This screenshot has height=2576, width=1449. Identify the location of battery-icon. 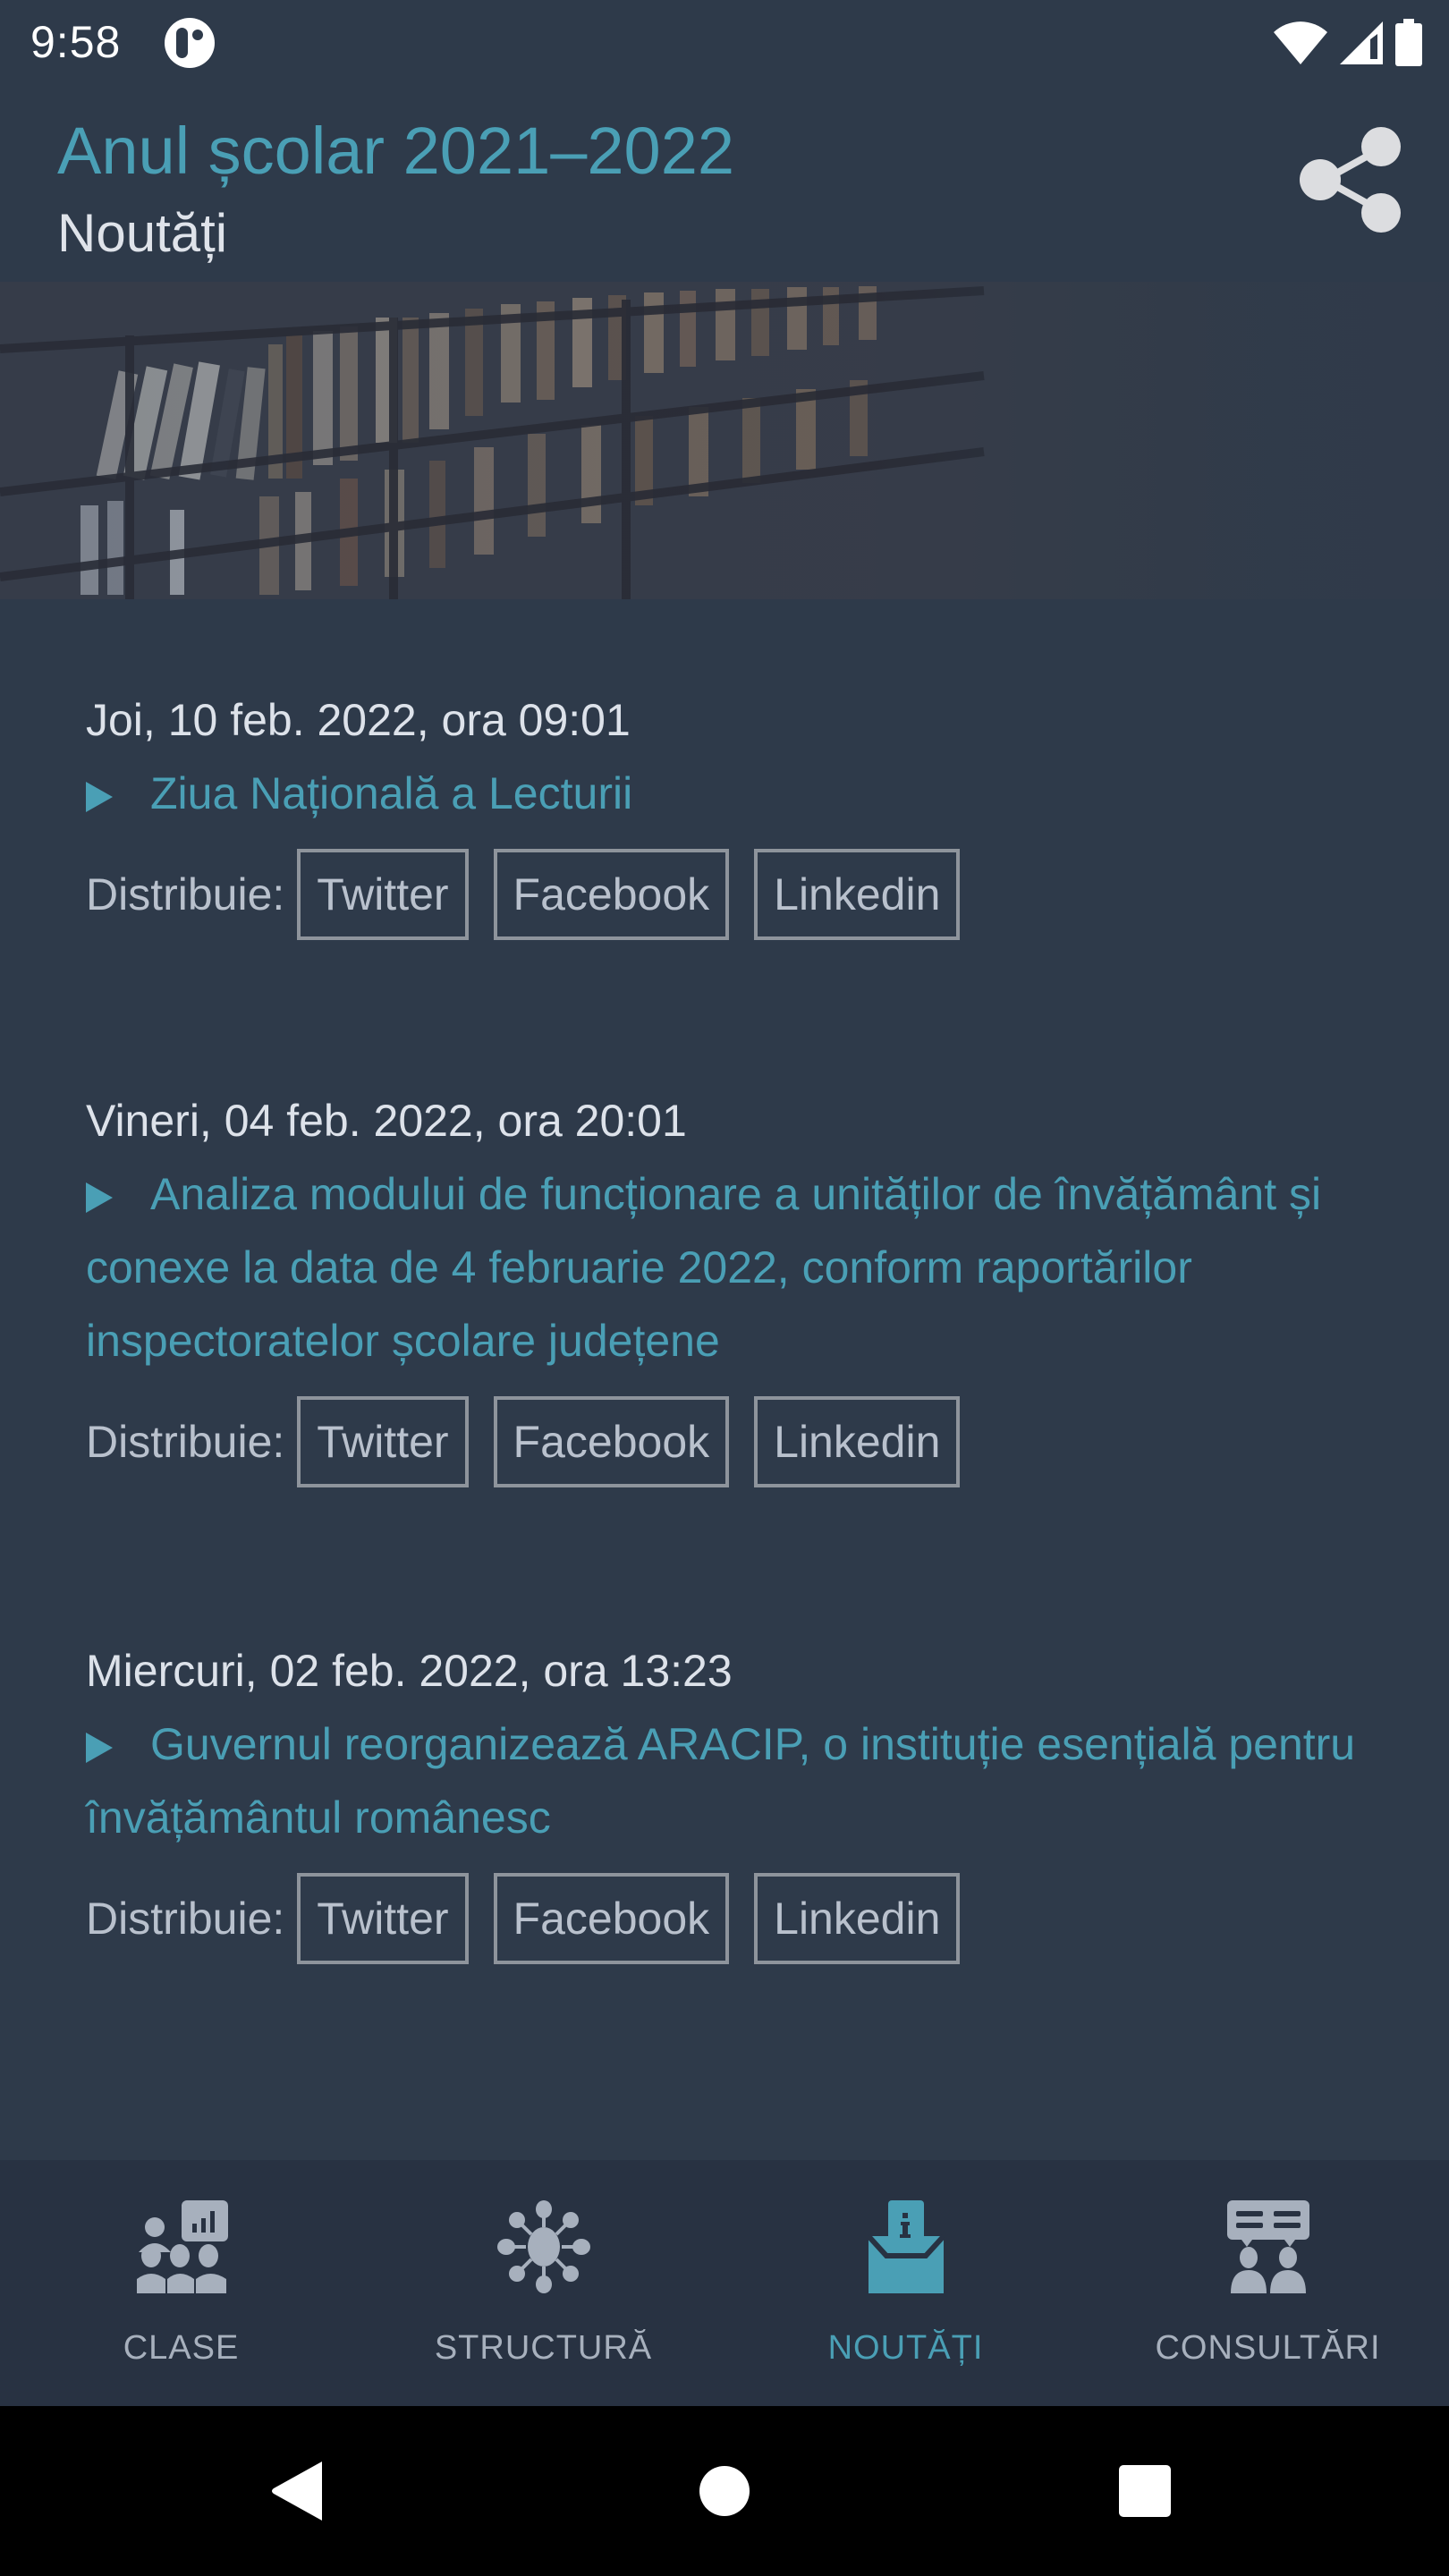
(1408, 42).